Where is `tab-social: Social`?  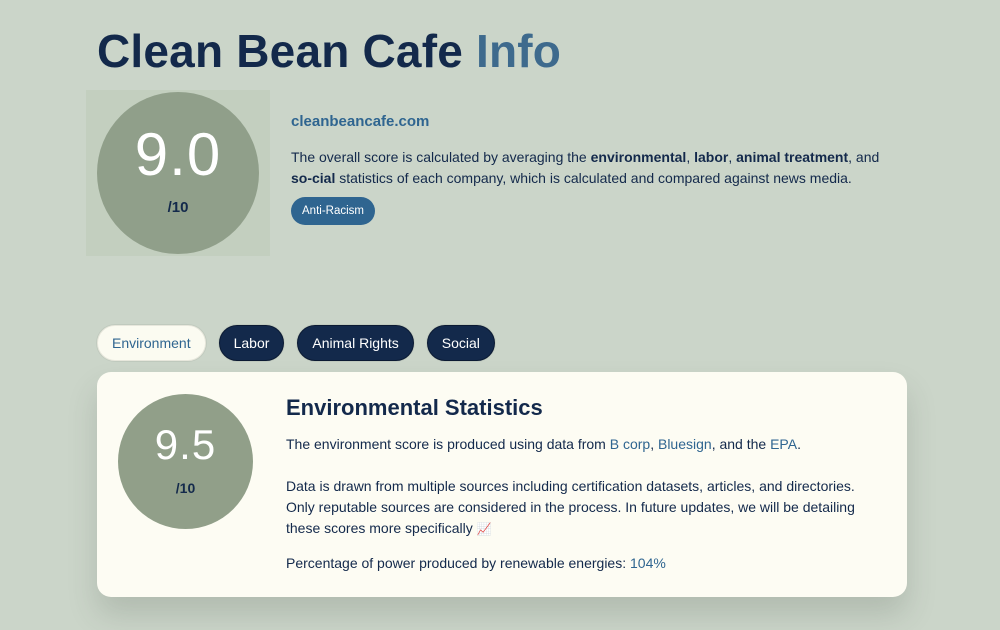
tab-social: Social is located at coordinates (460, 343).